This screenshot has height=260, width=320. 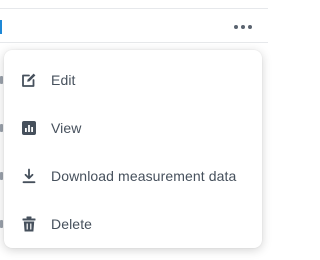 I want to click on more-horizontal-icon, so click(x=236, y=27).